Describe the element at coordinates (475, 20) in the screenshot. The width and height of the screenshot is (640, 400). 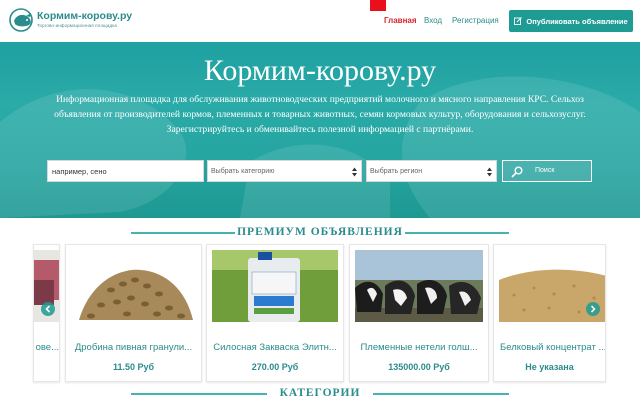
I see `nav-register-link: Регистрация` at that location.